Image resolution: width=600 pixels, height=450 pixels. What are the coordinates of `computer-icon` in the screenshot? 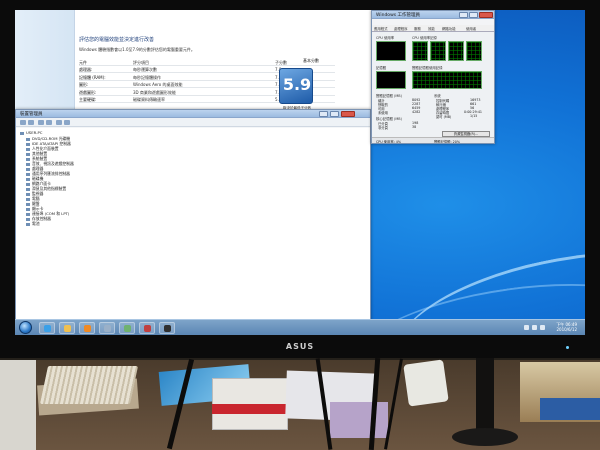 It's located at (22, 133).